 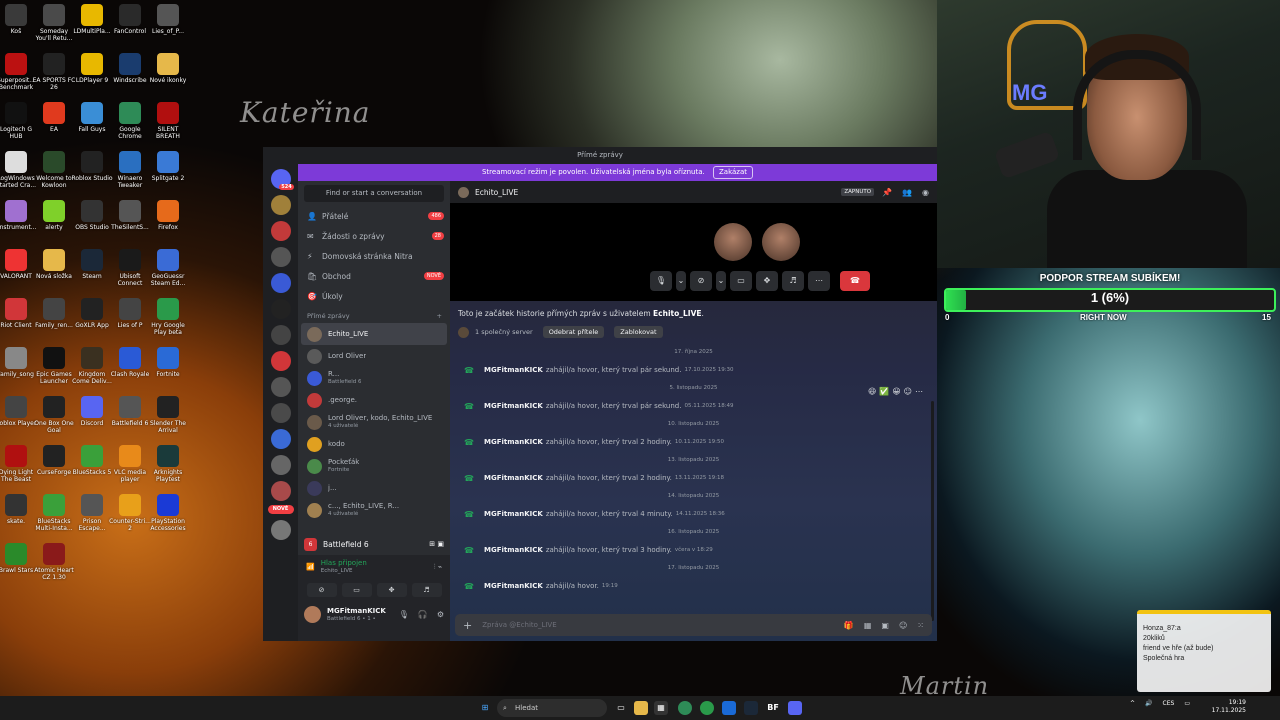 I want to click on mutual-servers: 1 společný server, so click(x=504, y=332).